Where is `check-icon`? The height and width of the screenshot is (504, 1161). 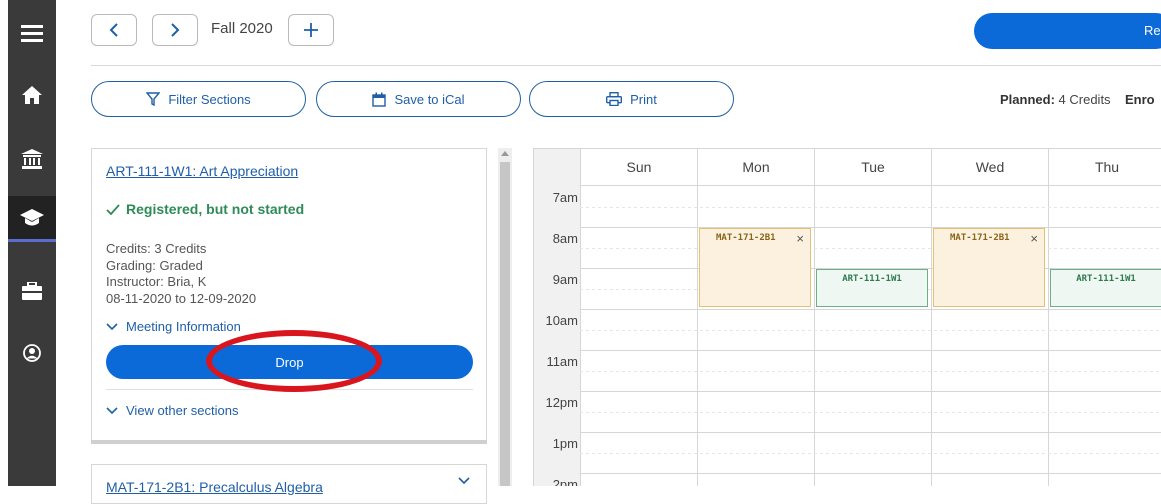 check-icon is located at coordinates (113, 209).